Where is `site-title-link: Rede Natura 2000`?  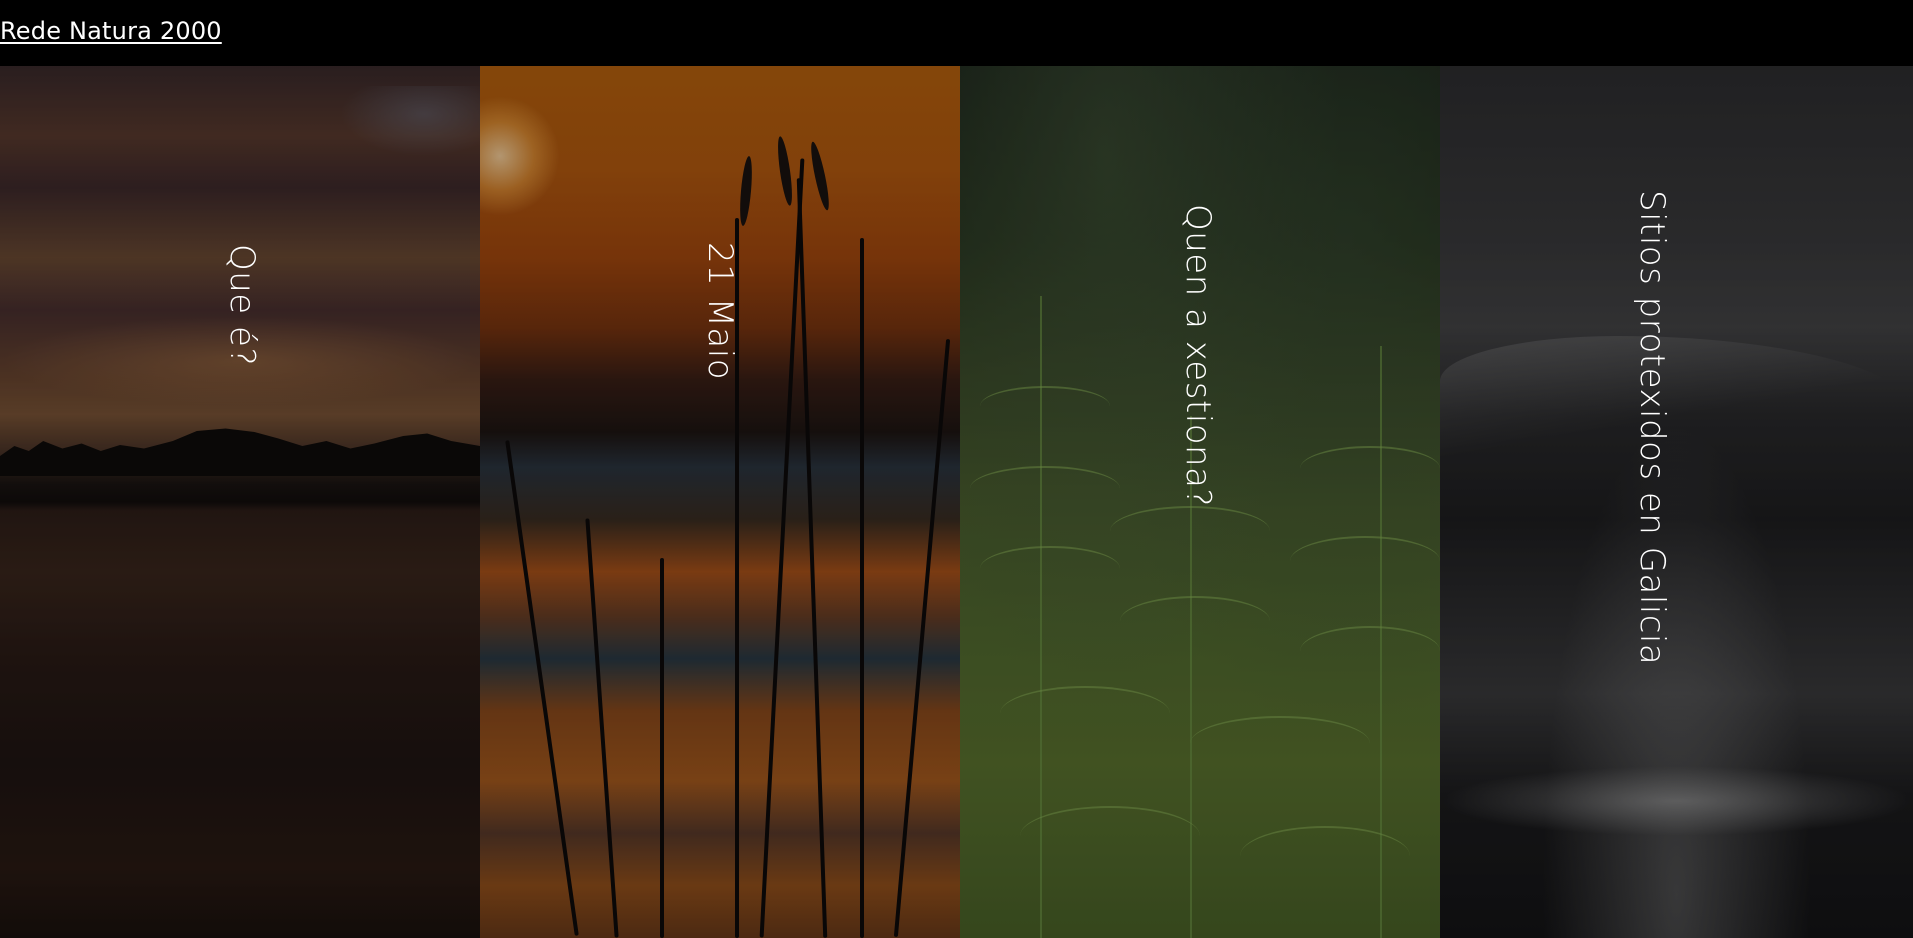
site-title-link: Rede Natura 2000 is located at coordinates (111, 31).